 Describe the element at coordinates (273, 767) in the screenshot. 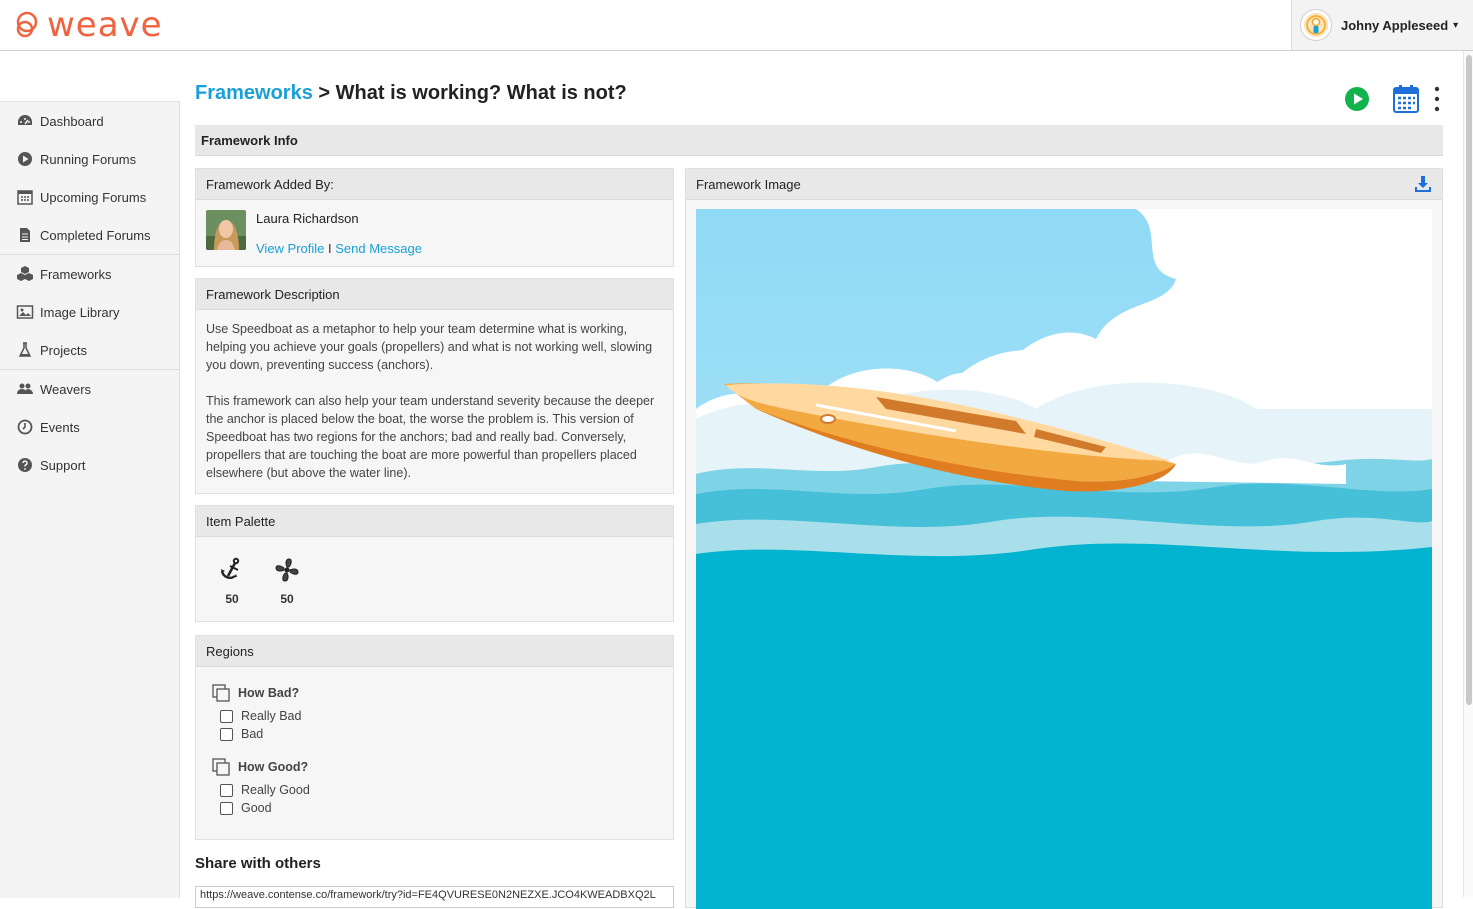

I see `region-group-title: How Good?` at that location.